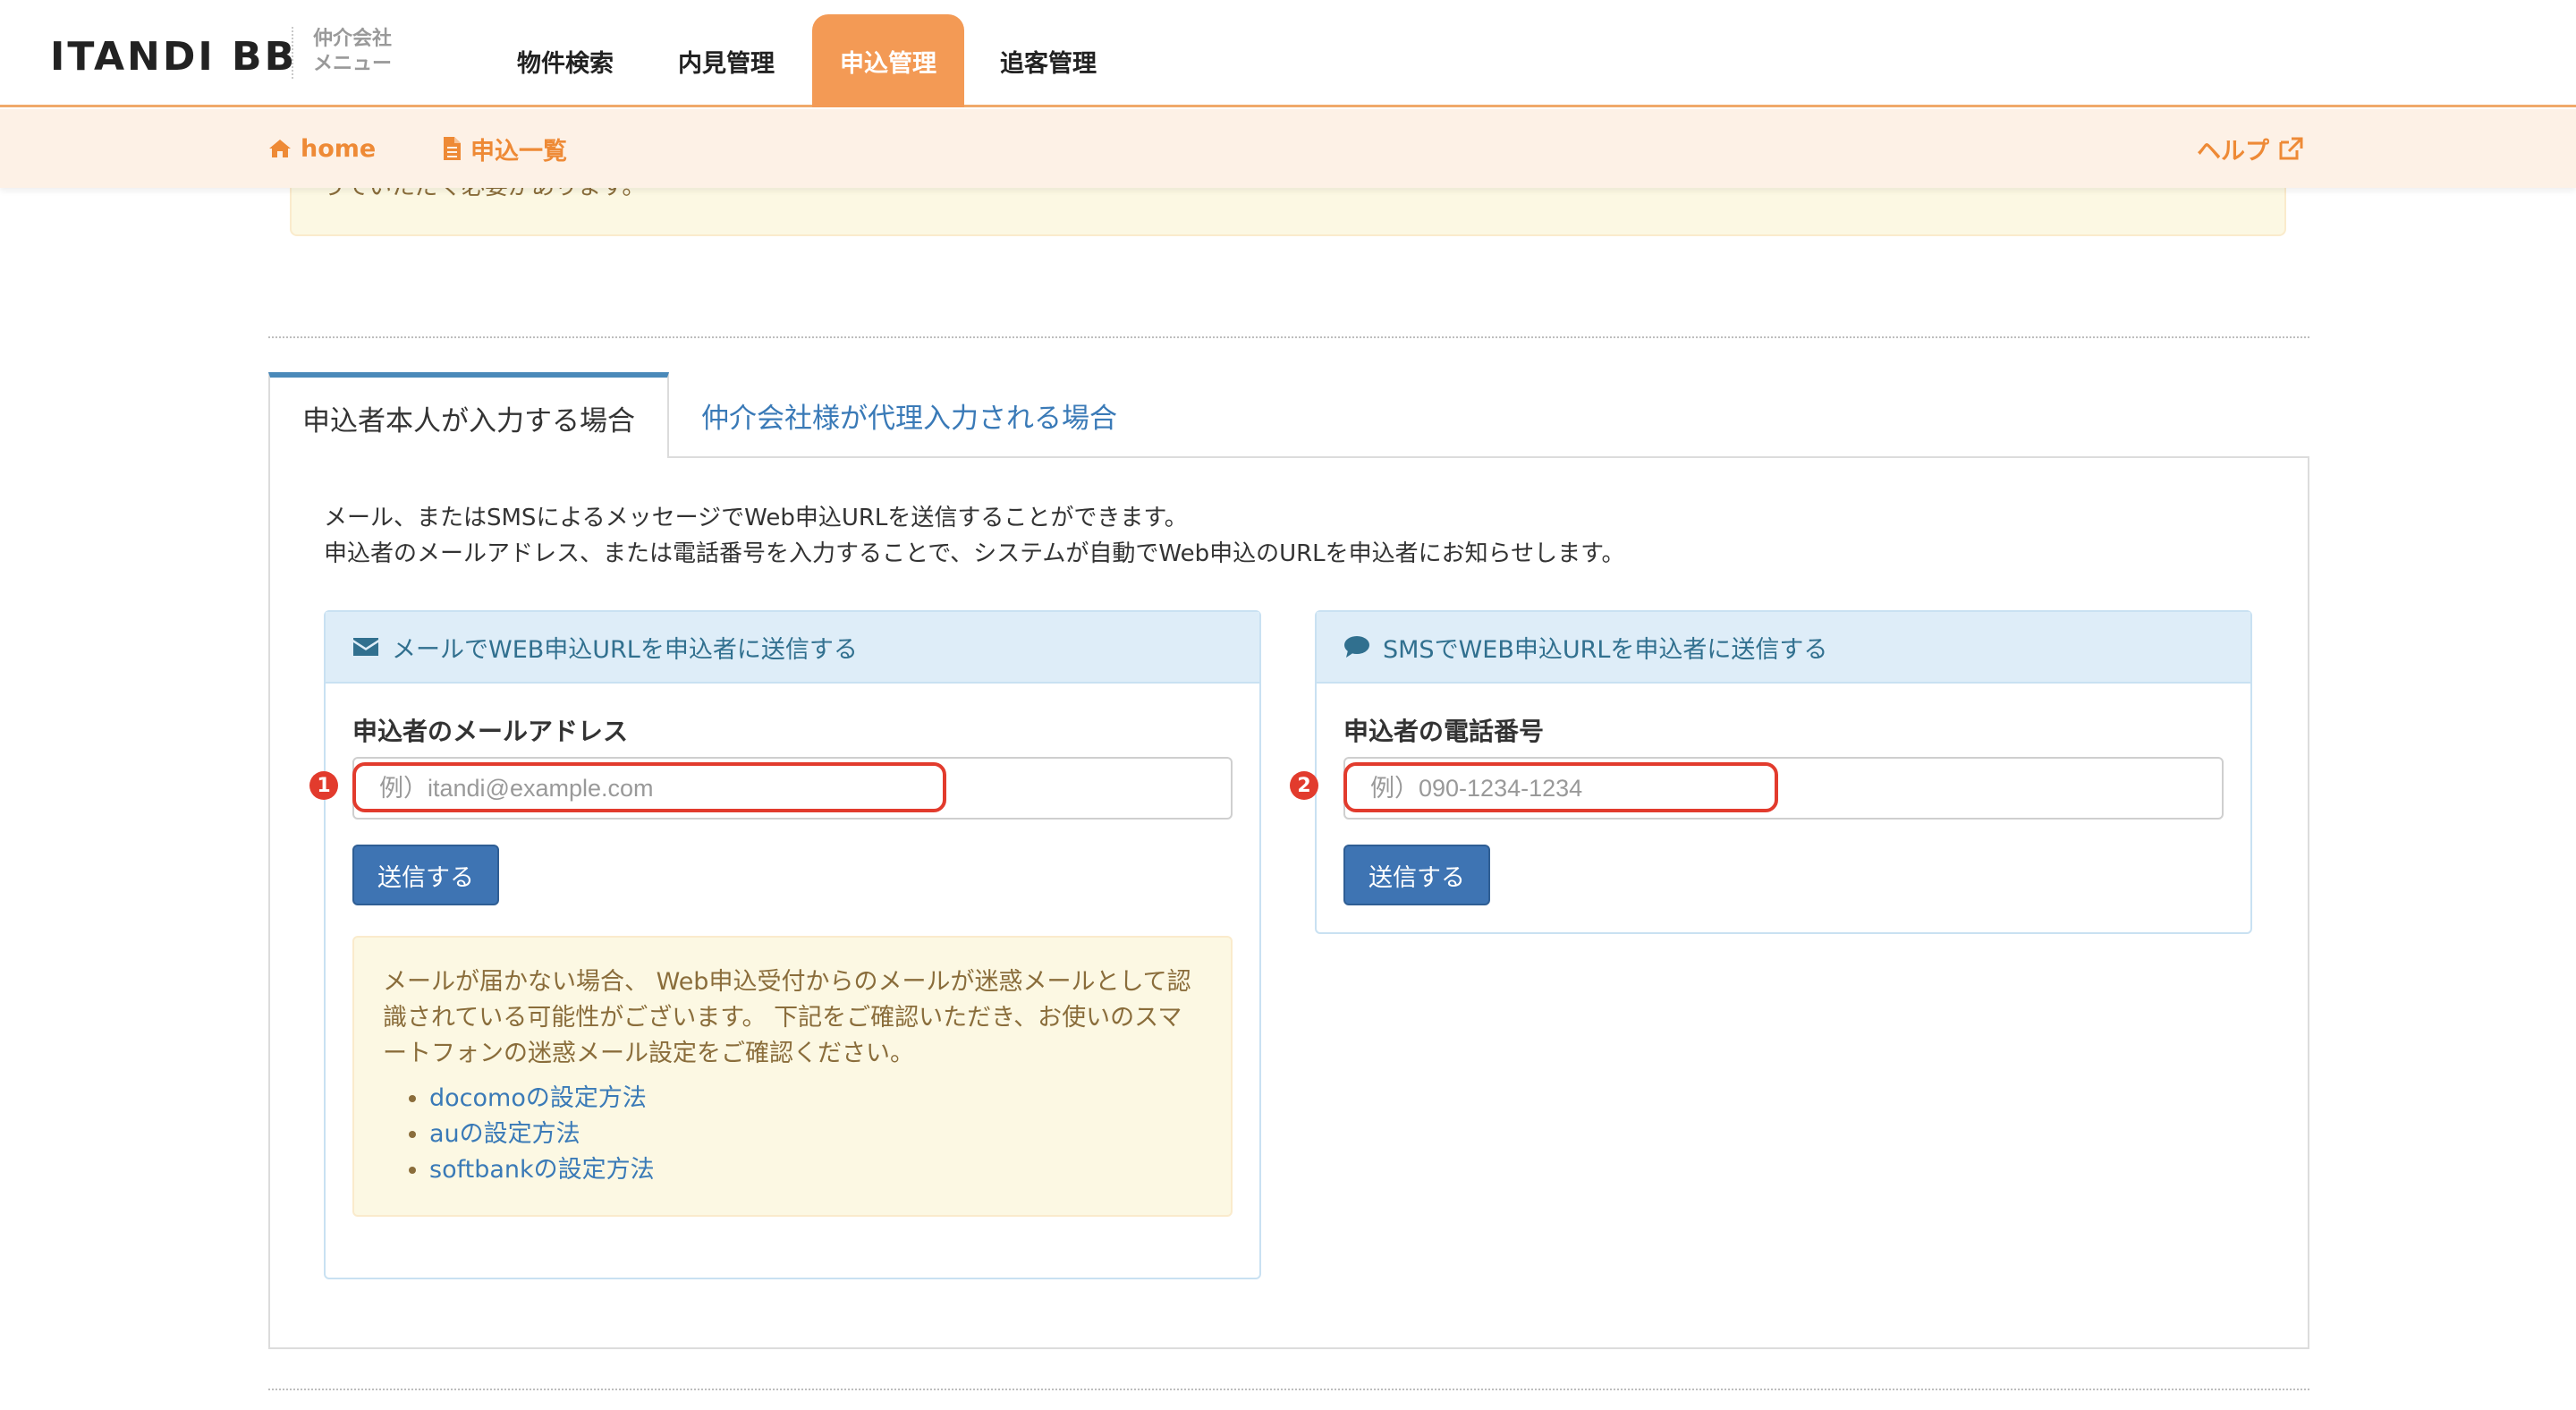  Describe the element at coordinates (323, 786) in the screenshot. I see `step-badge-1: 1` at that location.